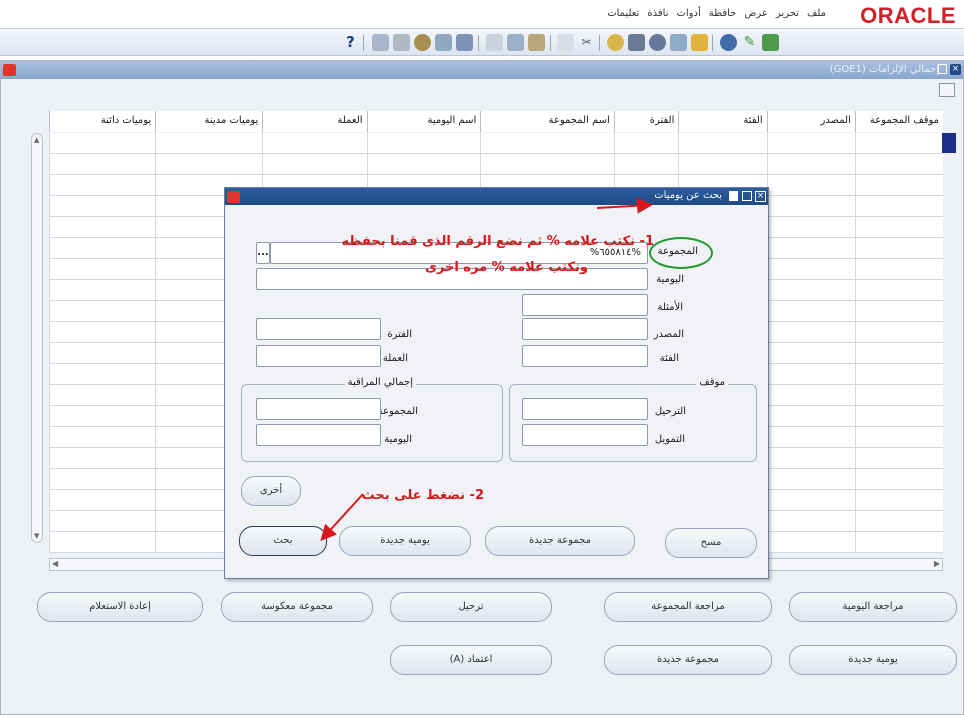 This screenshot has width=964, height=717. What do you see at coordinates (636, 42) in the screenshot?
I see `translate-icon` at bounding box center [636, 42].